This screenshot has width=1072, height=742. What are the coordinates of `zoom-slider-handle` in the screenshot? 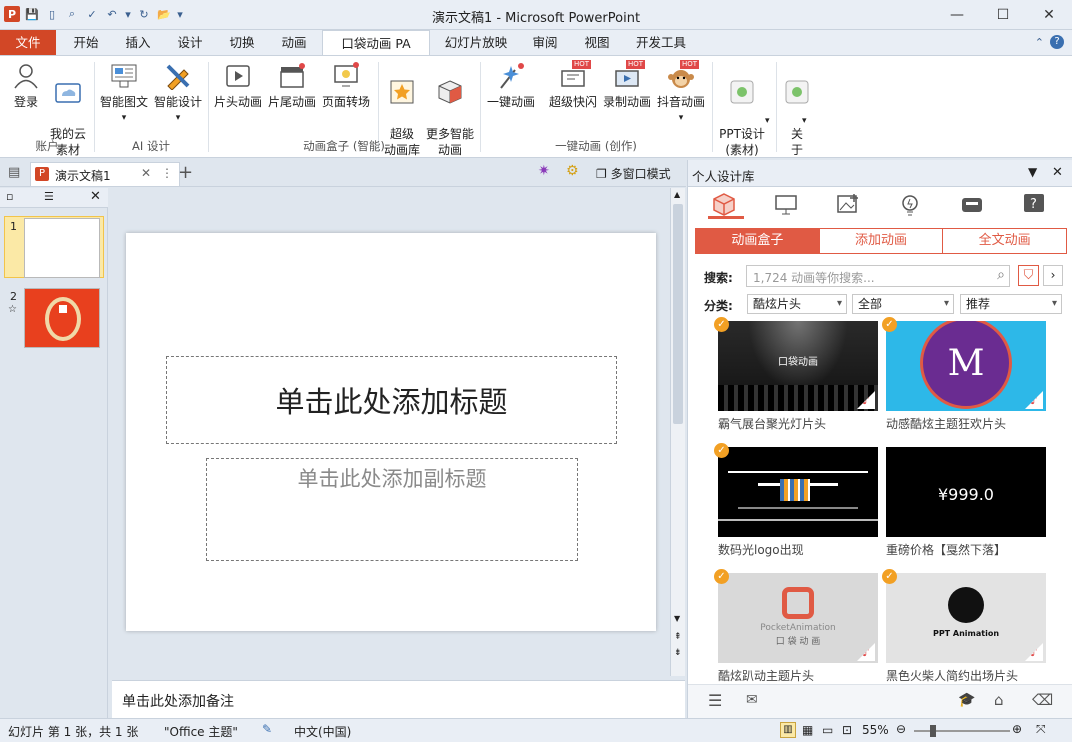 It's located at (933, 731).